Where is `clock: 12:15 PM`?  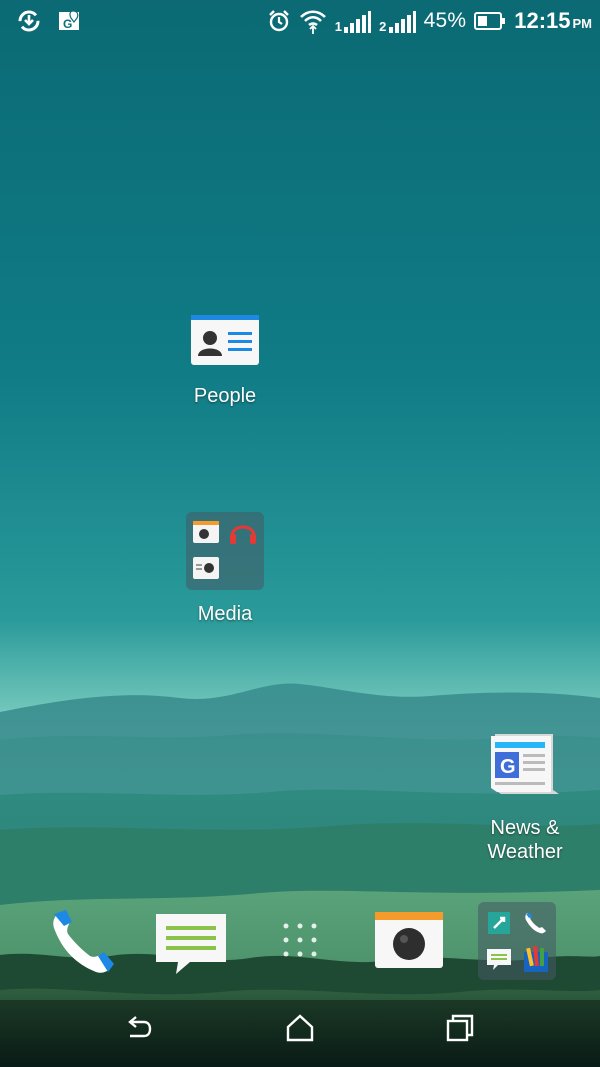
clock: 12:15 PM is located at coordinates (553, 21).